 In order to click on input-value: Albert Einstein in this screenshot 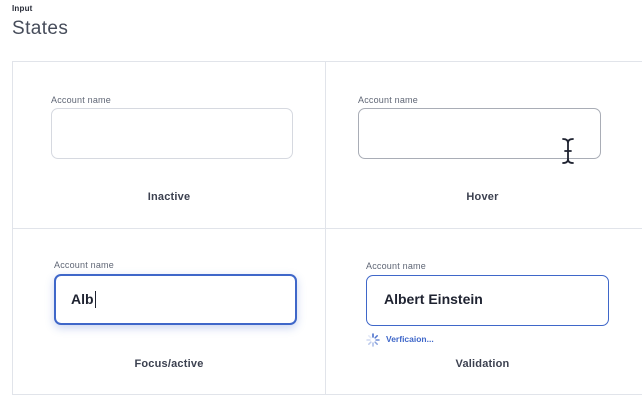, I will do `click(433, 299)`.